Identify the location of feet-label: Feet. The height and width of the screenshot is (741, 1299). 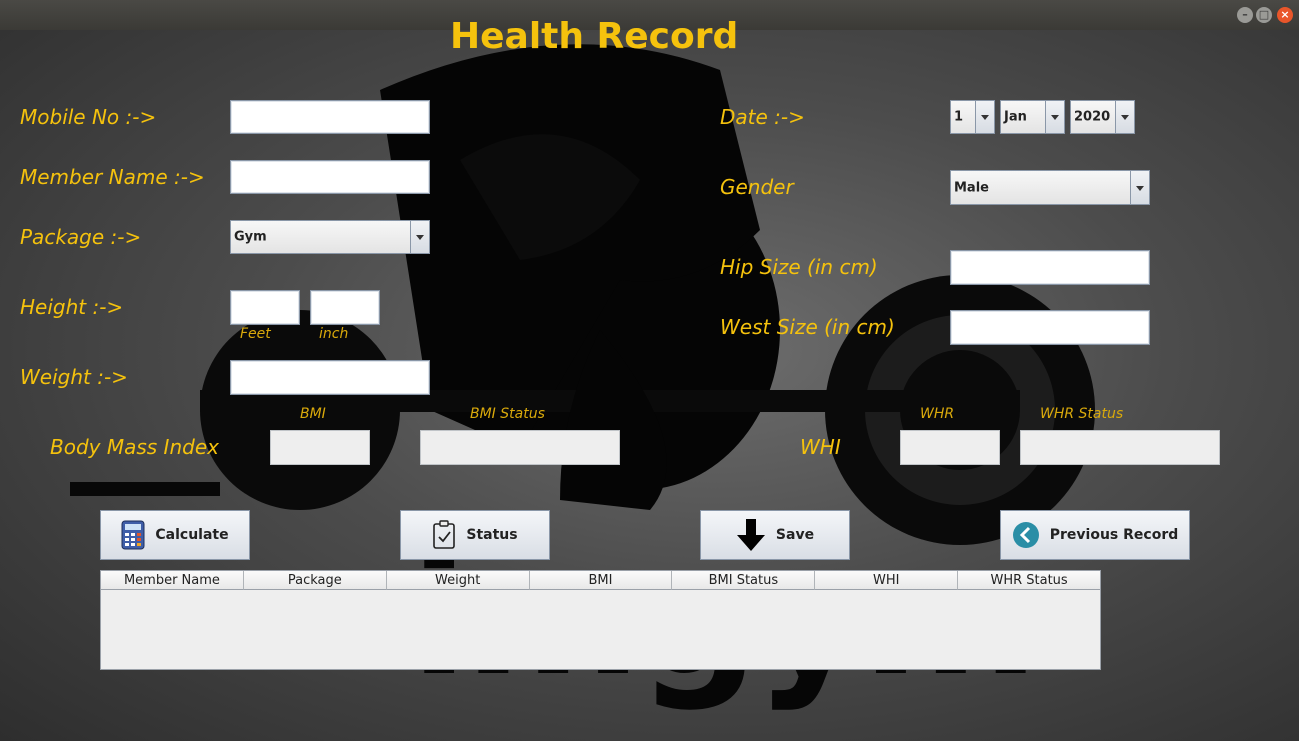
(255, 334).